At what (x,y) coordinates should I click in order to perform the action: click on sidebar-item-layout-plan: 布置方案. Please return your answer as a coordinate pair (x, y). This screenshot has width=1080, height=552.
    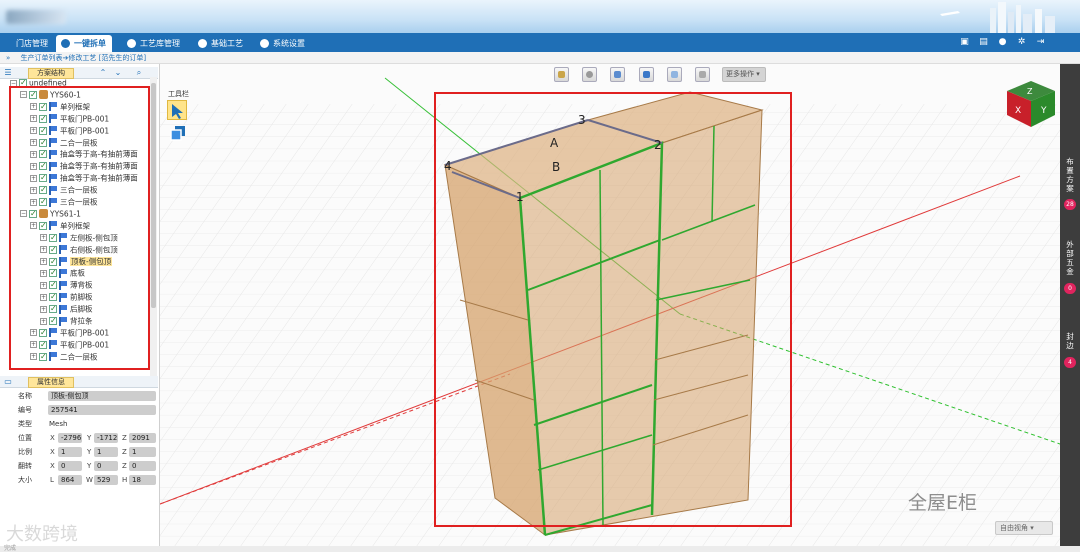
    Looking at the image, I should click on (1070, 175).